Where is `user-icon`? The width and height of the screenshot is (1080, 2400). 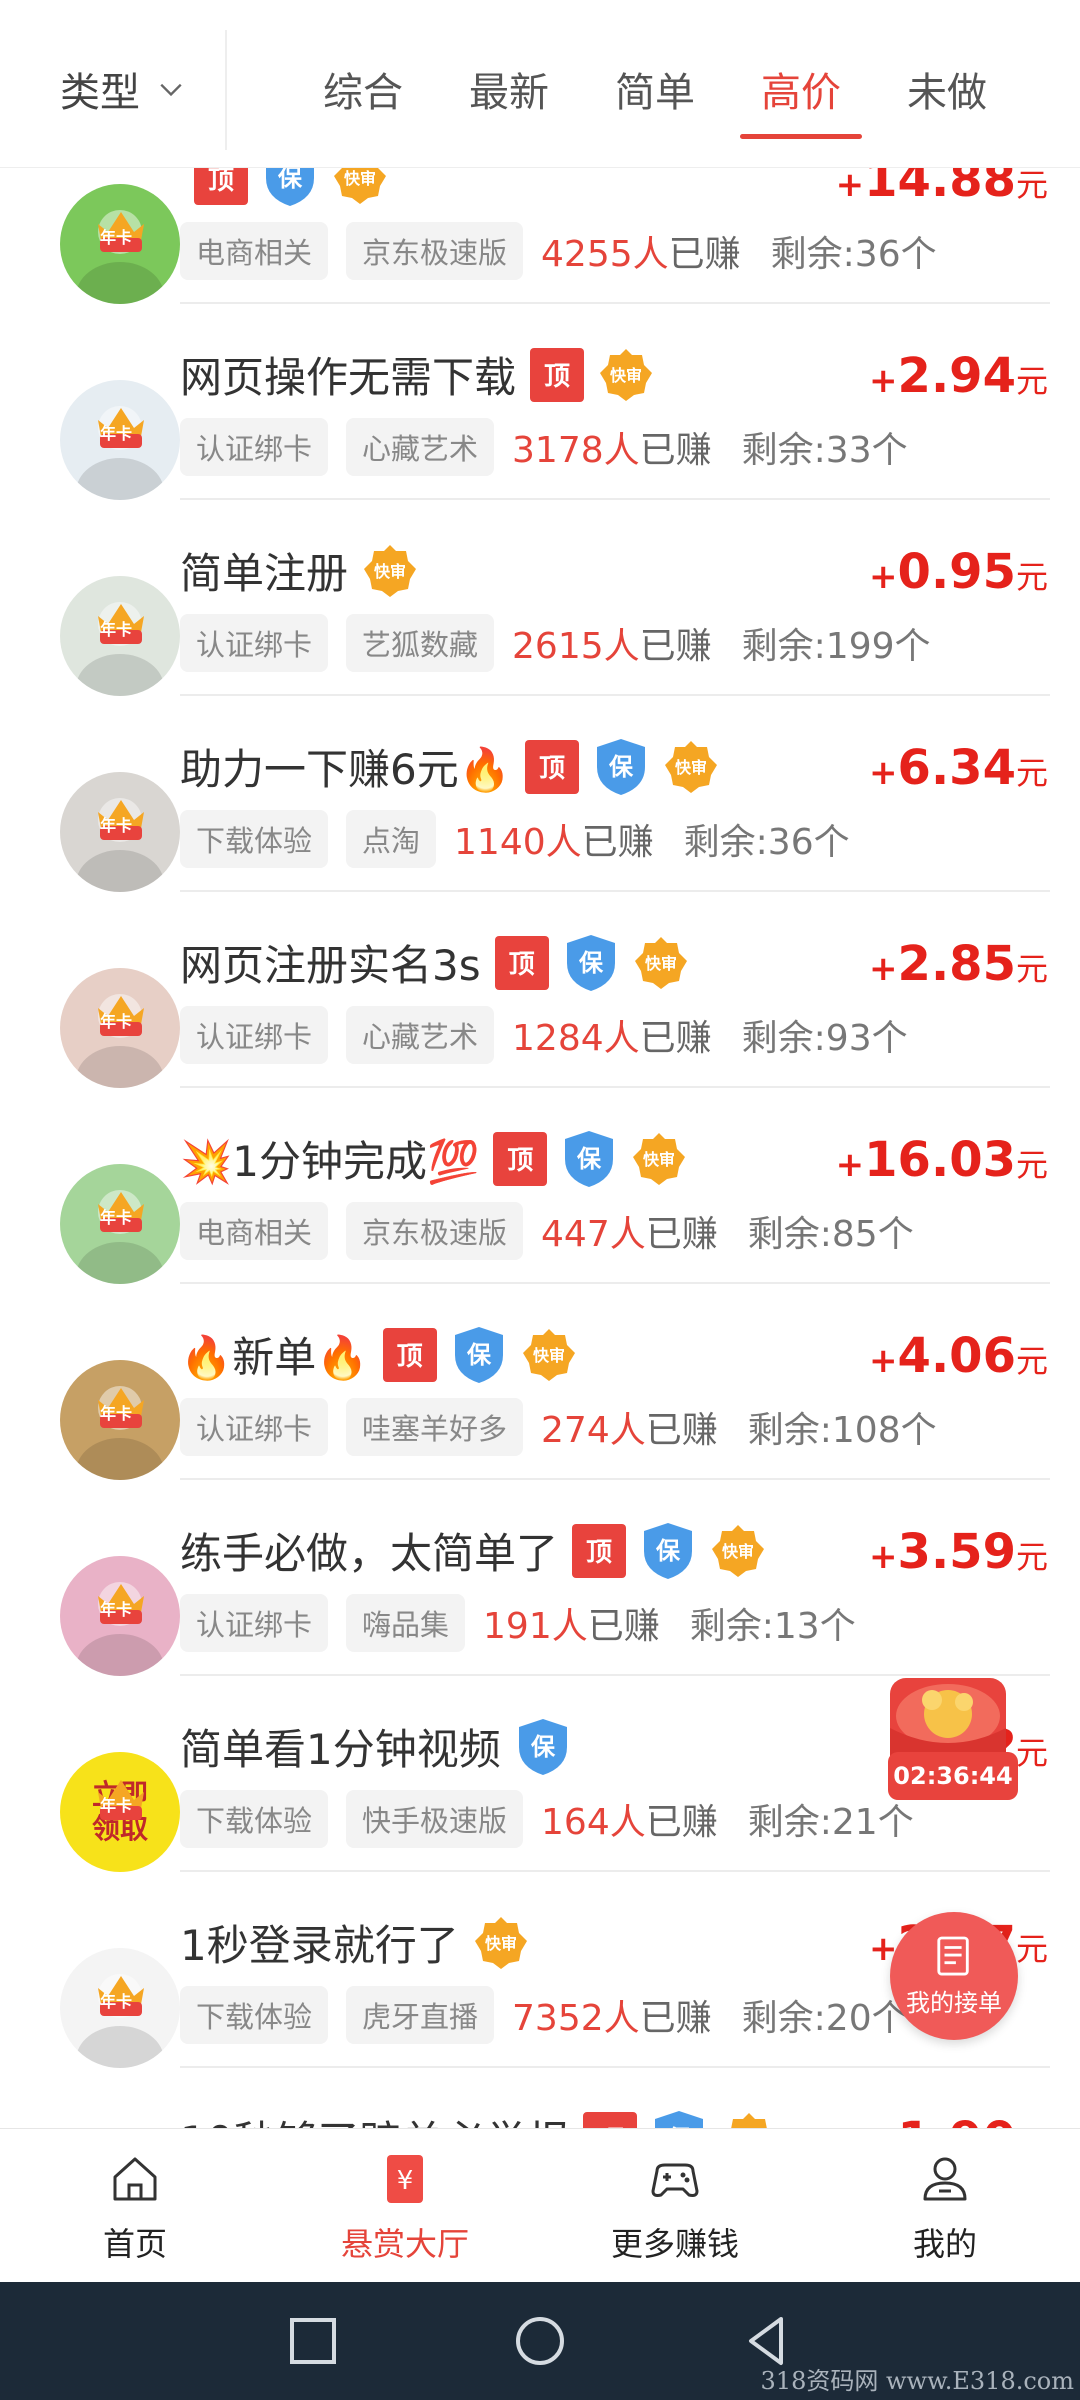 user-icon is located at coordinates (945, 2179).